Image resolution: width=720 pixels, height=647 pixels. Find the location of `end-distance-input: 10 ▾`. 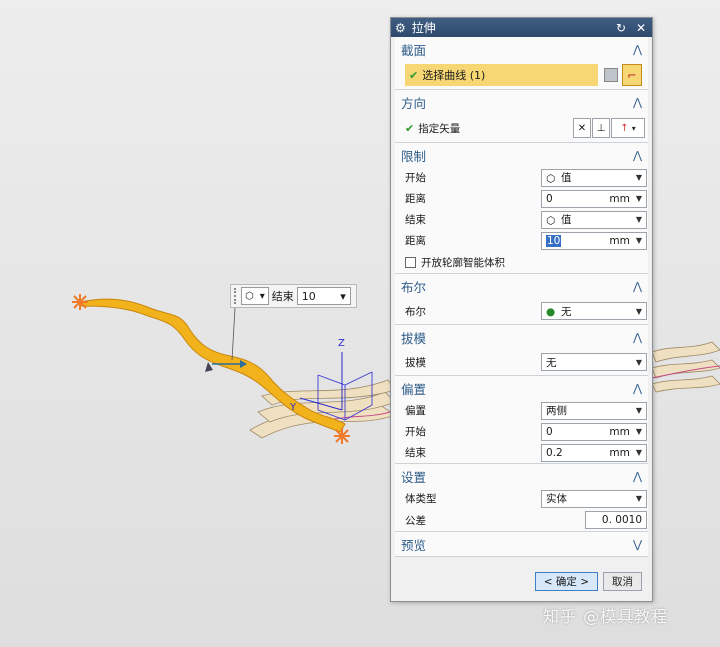

end-distance-input: 10 ▾ is located at coordinates (323, 296).